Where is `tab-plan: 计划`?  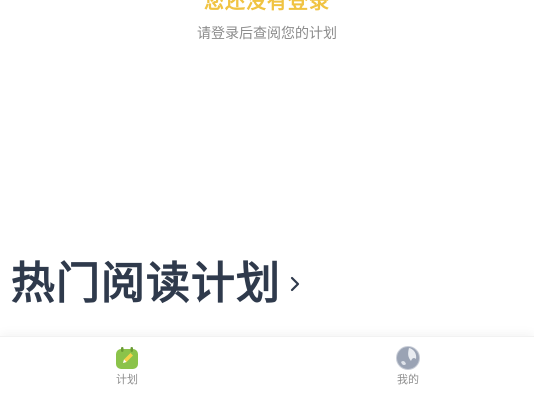 tab-plan: 计划 is located at coordinates (127, 366).